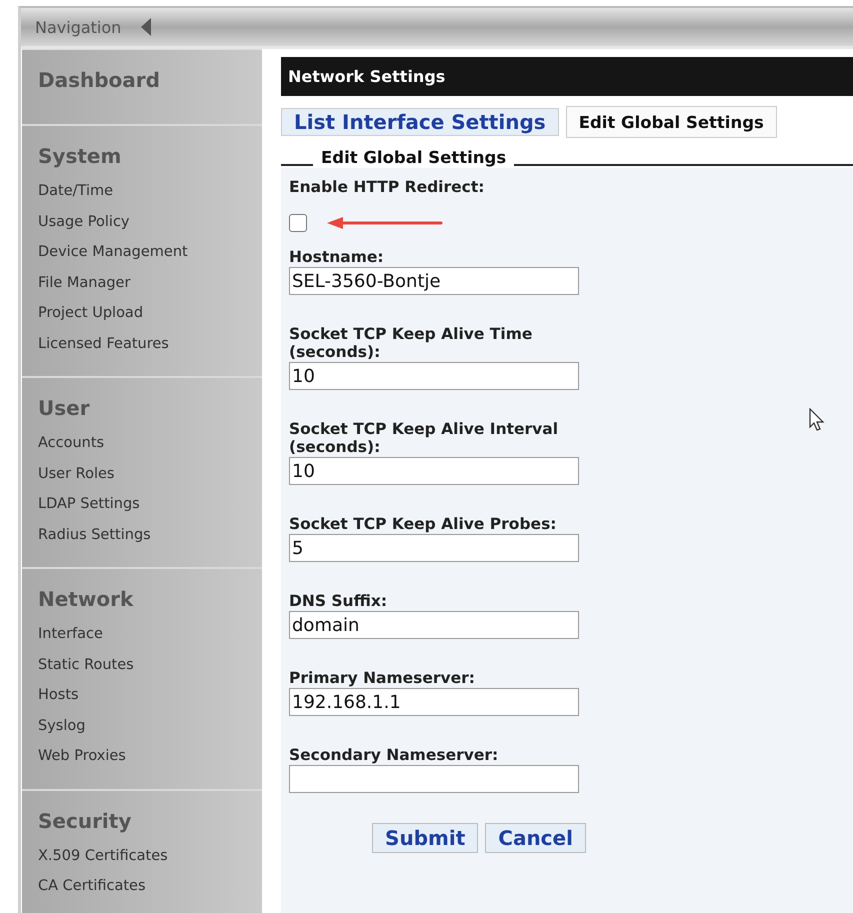 This screenshot has width=853, height=913. I want to click on form-button: Cancel, so click(535, 838).